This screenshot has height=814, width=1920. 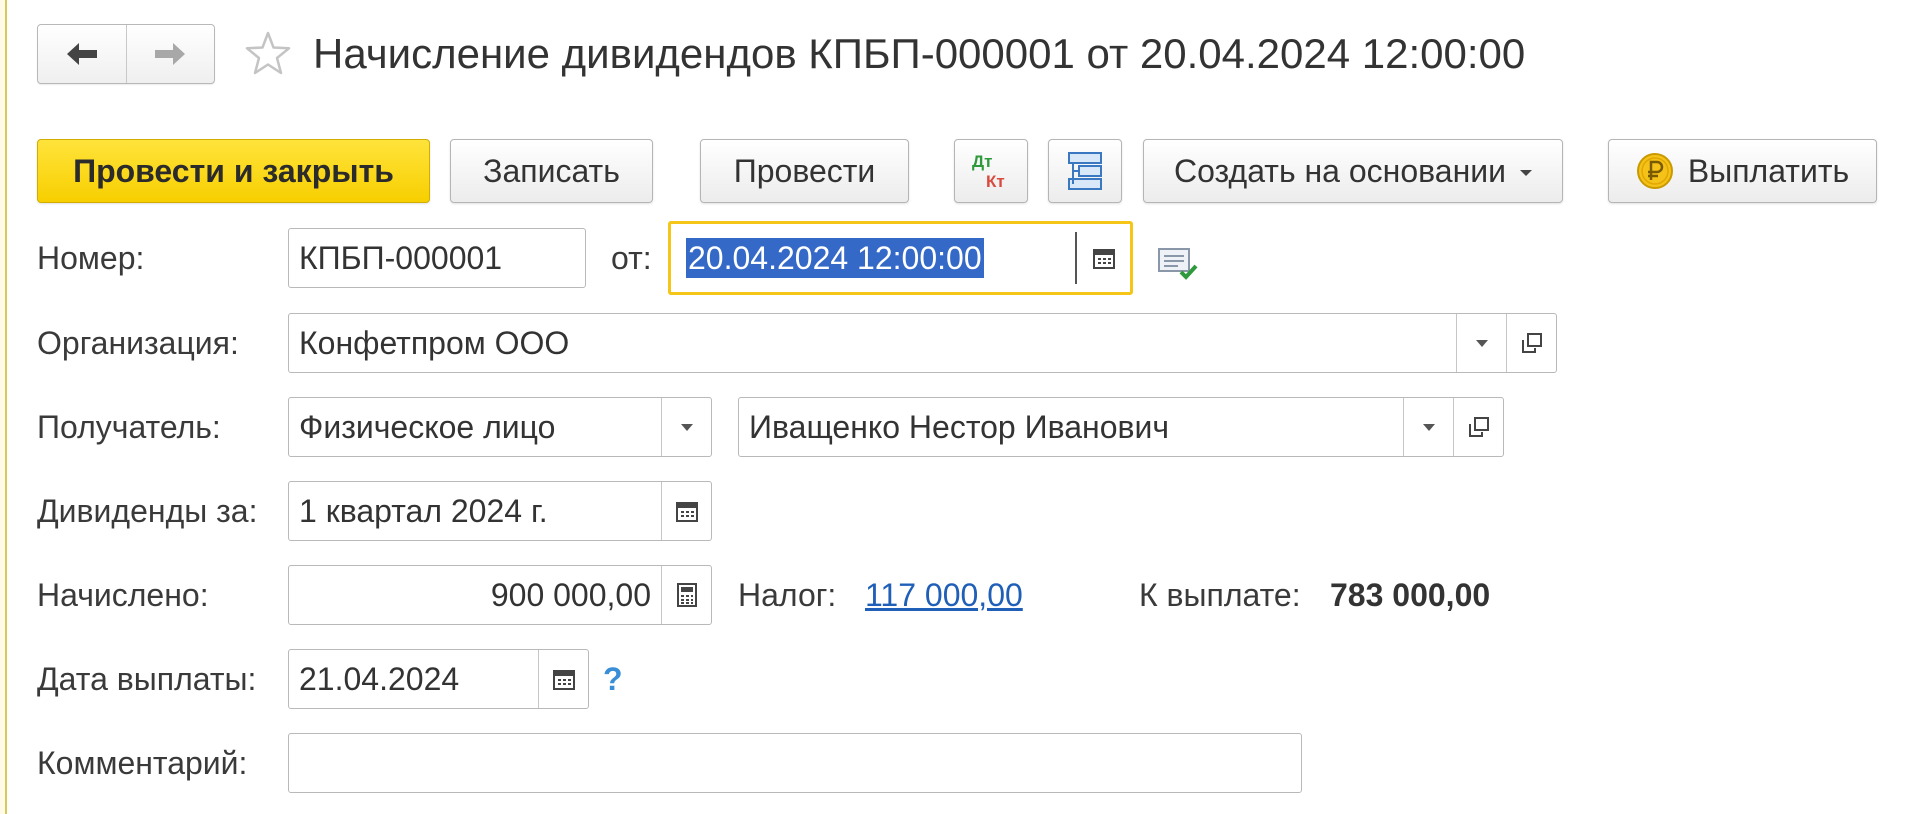 I want to click on calculator-button, so click(x=686, y=595).